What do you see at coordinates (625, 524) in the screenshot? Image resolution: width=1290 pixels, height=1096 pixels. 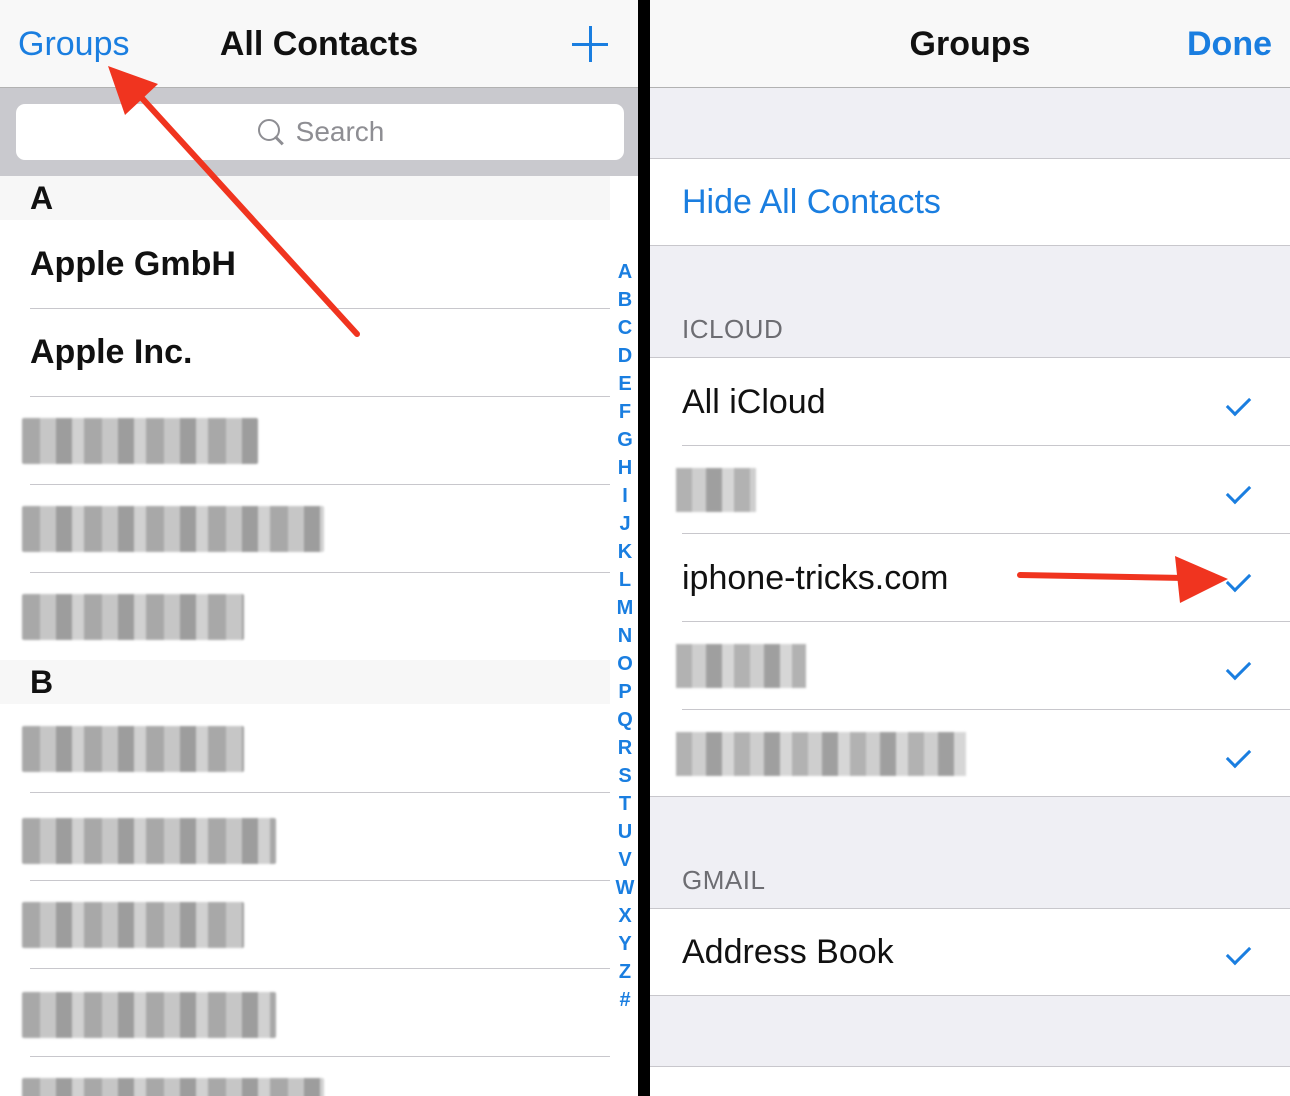 I see `index-letter: J` at bounding box center [625, 524].